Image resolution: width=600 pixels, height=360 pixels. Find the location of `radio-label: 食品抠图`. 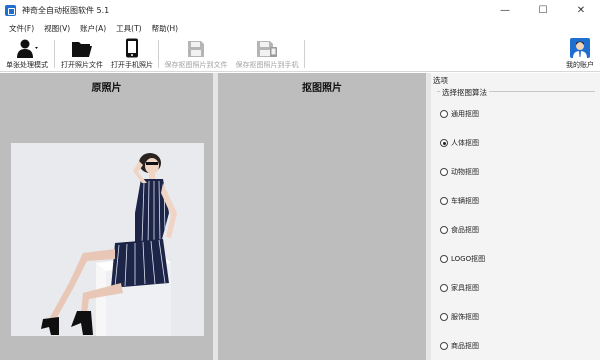

radio-label: 食品抠图 is located at coordinates (465, 230).